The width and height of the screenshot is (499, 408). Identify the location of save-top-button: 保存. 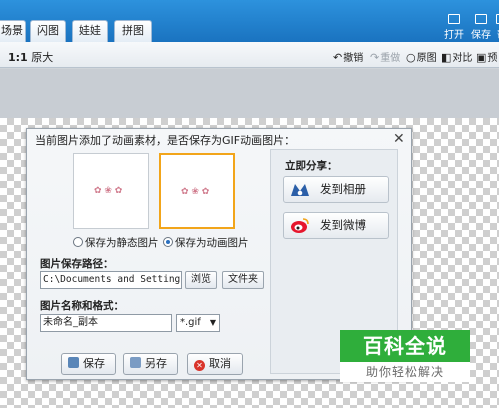
(481, 27).